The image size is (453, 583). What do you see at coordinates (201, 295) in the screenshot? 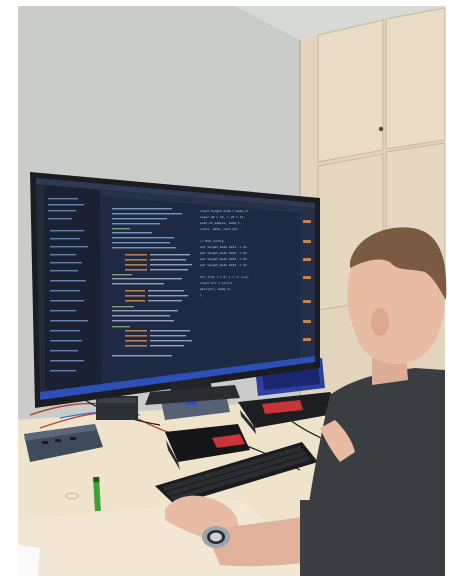
I see `editor-line: }` at bounding box center [201, 295].